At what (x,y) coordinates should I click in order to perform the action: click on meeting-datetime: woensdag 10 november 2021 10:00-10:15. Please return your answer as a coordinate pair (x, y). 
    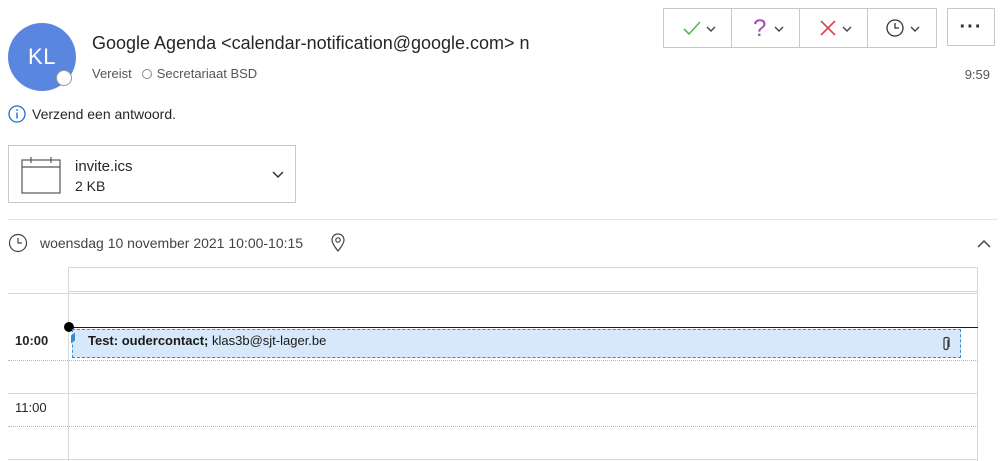
    Looking at the image, I should click on (172, 243).